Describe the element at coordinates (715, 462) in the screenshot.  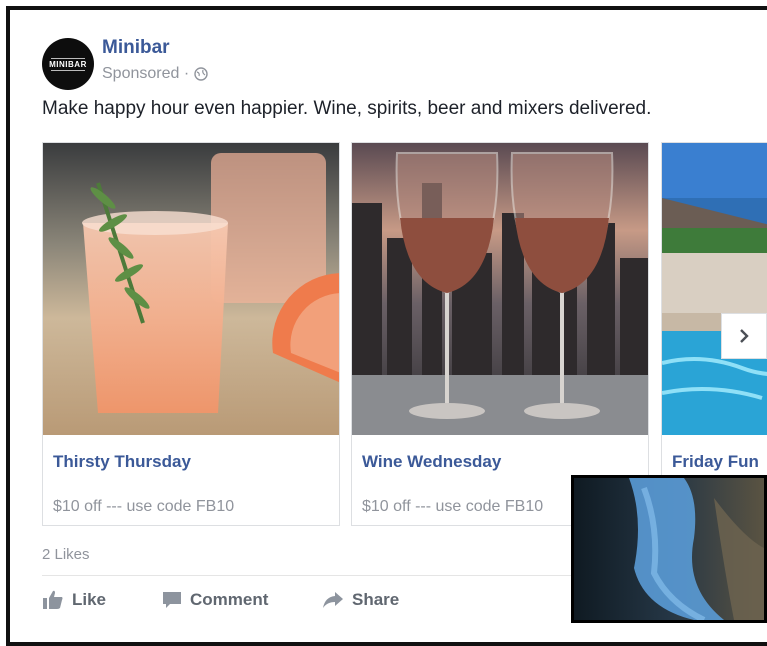
I see `card-title: Friday Fun` at that location.